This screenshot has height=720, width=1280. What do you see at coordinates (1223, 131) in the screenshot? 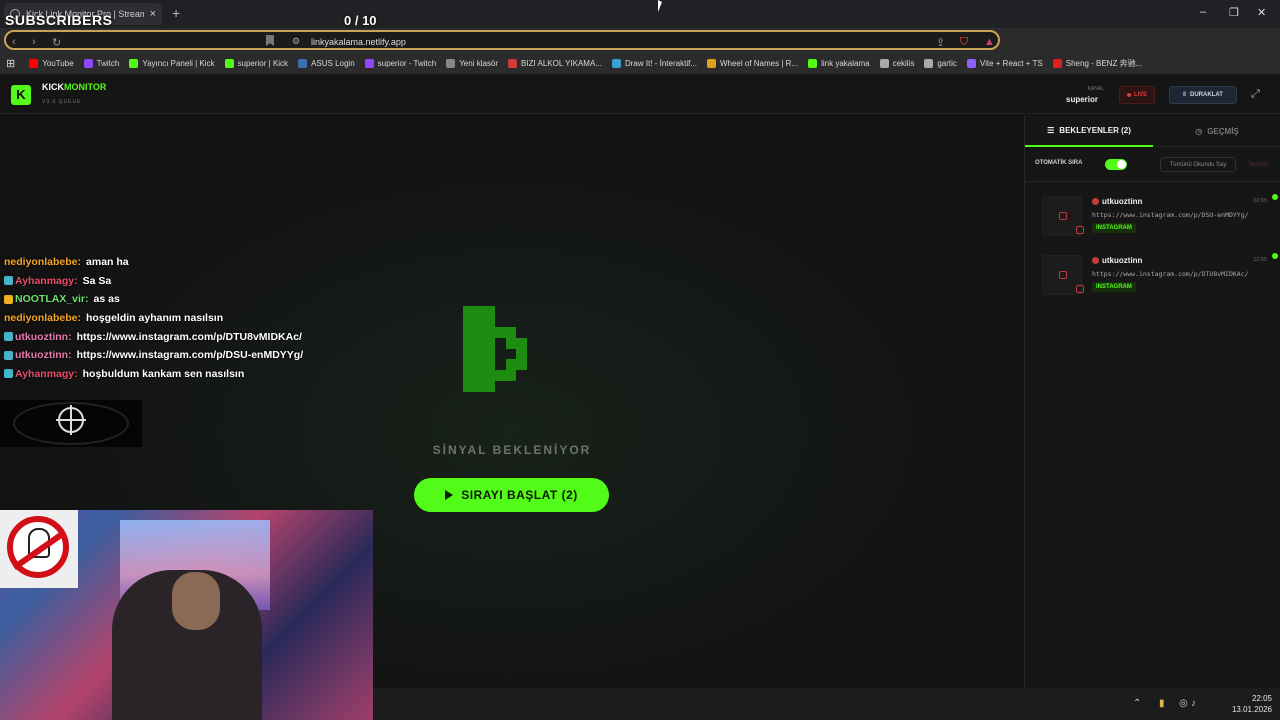
I see `tab-history-label: GEÇMİŞ` at bounding box center [1223, 131].